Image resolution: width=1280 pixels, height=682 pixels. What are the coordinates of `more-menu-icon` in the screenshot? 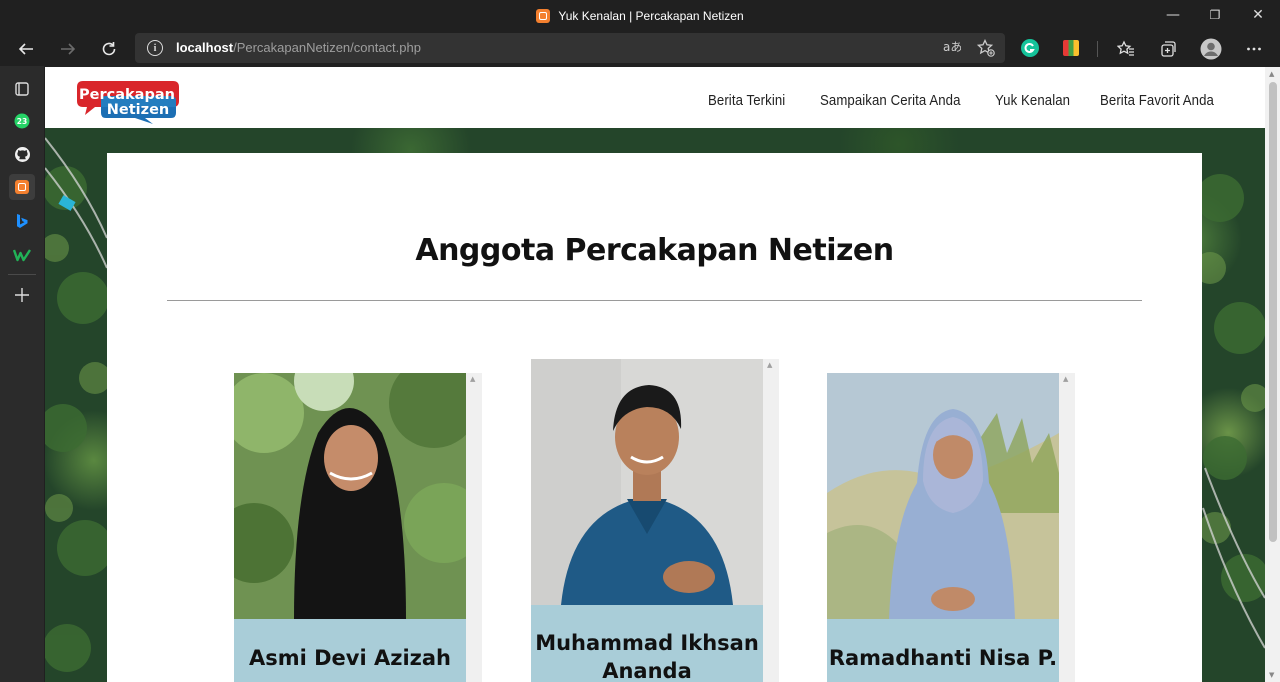 It's located at (1254, 49).